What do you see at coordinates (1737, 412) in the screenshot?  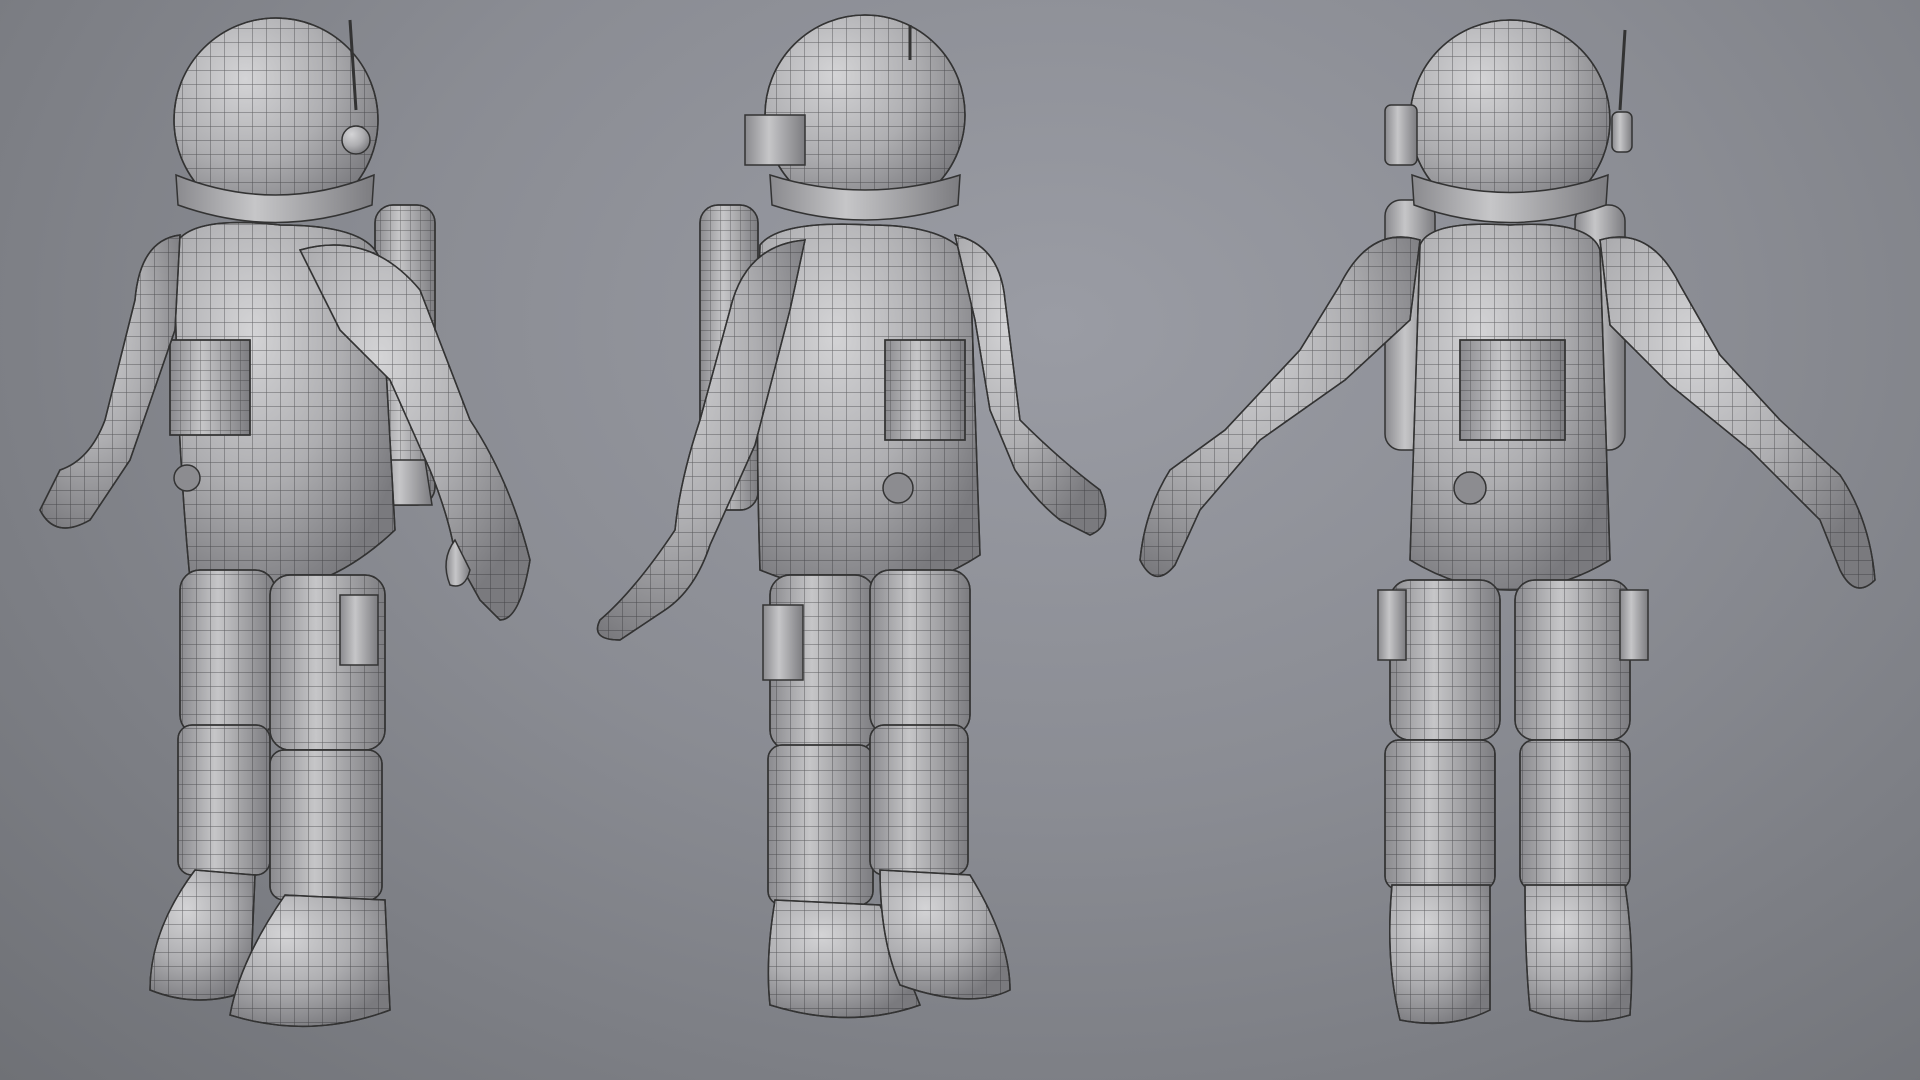 I see `right-arm` at bounding box center [1737, 412].